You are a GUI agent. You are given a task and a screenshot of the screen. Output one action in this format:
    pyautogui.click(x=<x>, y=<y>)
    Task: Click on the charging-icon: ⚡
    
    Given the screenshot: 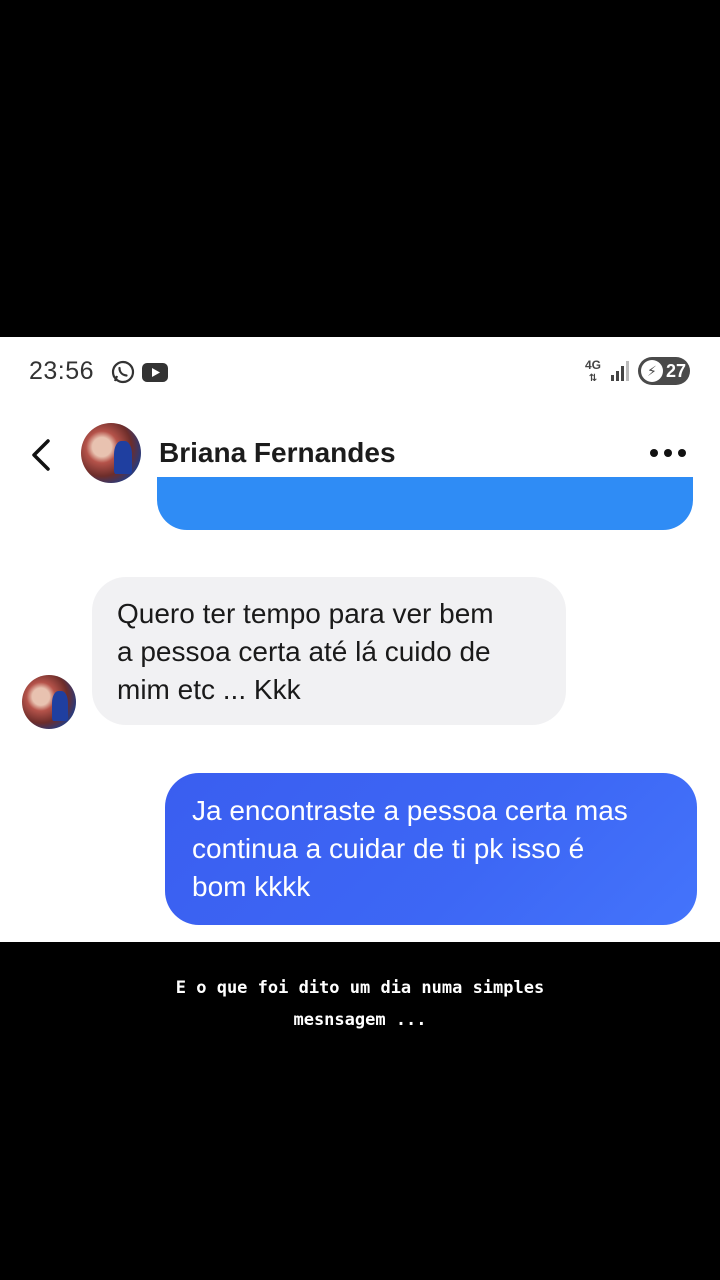 What is the action you would take?
    pyautogui.click(x=652, y=371)
    